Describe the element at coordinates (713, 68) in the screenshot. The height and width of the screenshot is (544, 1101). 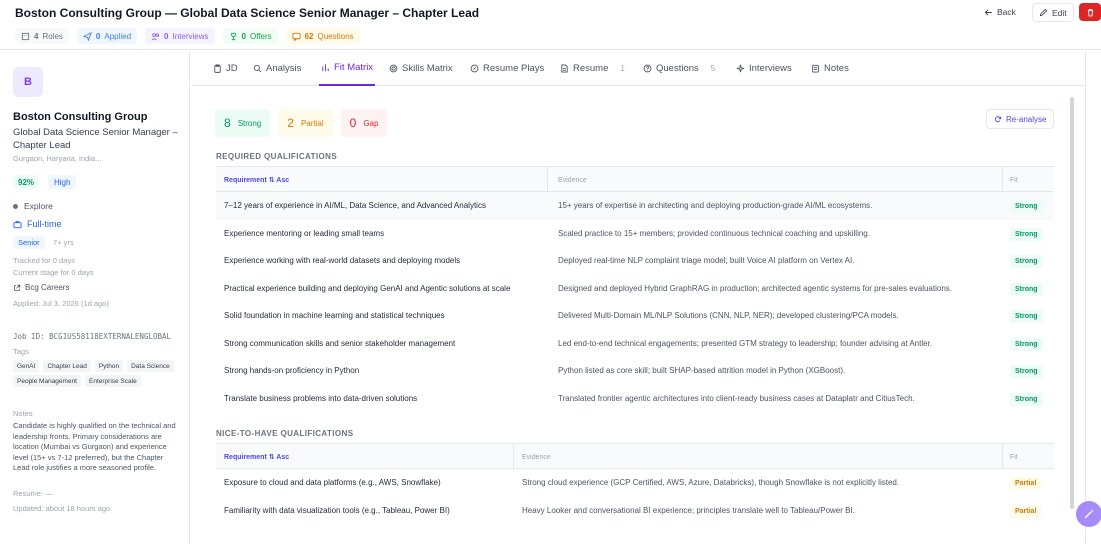
I see `tab-count: 5` at that location.